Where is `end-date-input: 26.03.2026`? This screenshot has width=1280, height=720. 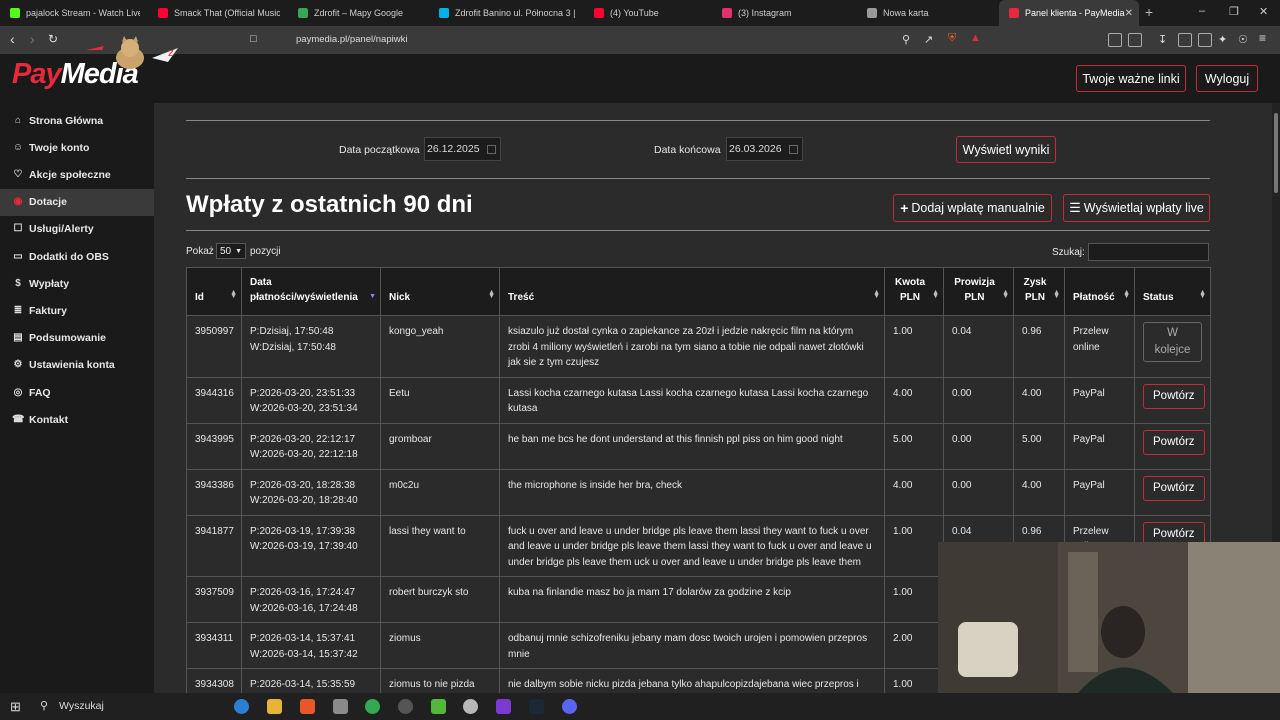
end-date-input: 26.03.2026 is located at coordinates (764, 149).